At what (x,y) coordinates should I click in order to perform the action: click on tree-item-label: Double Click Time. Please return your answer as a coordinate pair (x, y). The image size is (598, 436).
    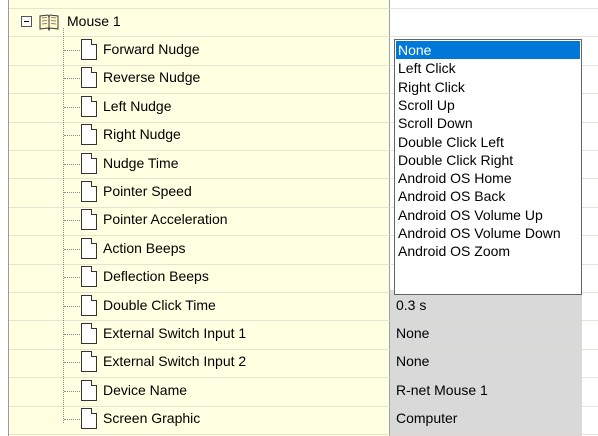
    Looking at the image, I should click on (159, 305).